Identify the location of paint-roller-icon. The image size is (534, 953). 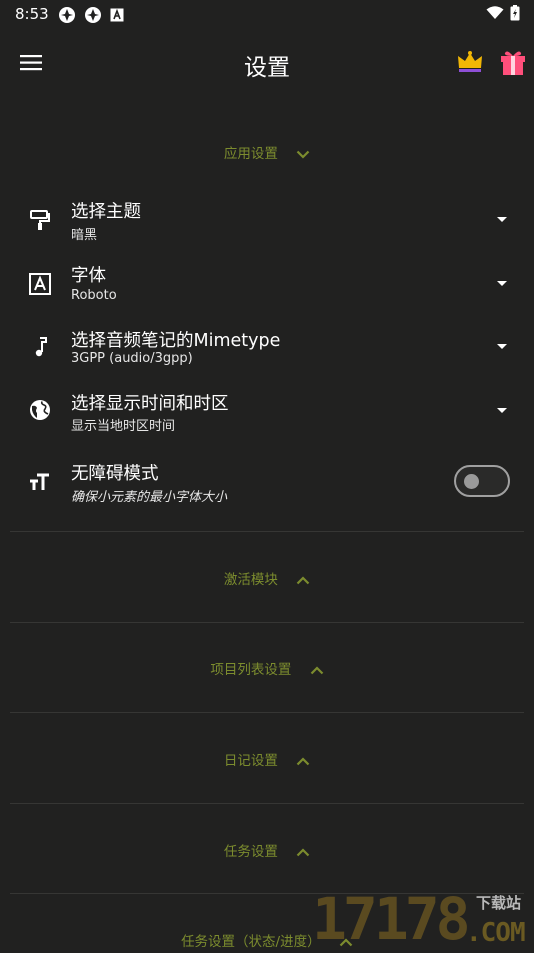
(40, 220).